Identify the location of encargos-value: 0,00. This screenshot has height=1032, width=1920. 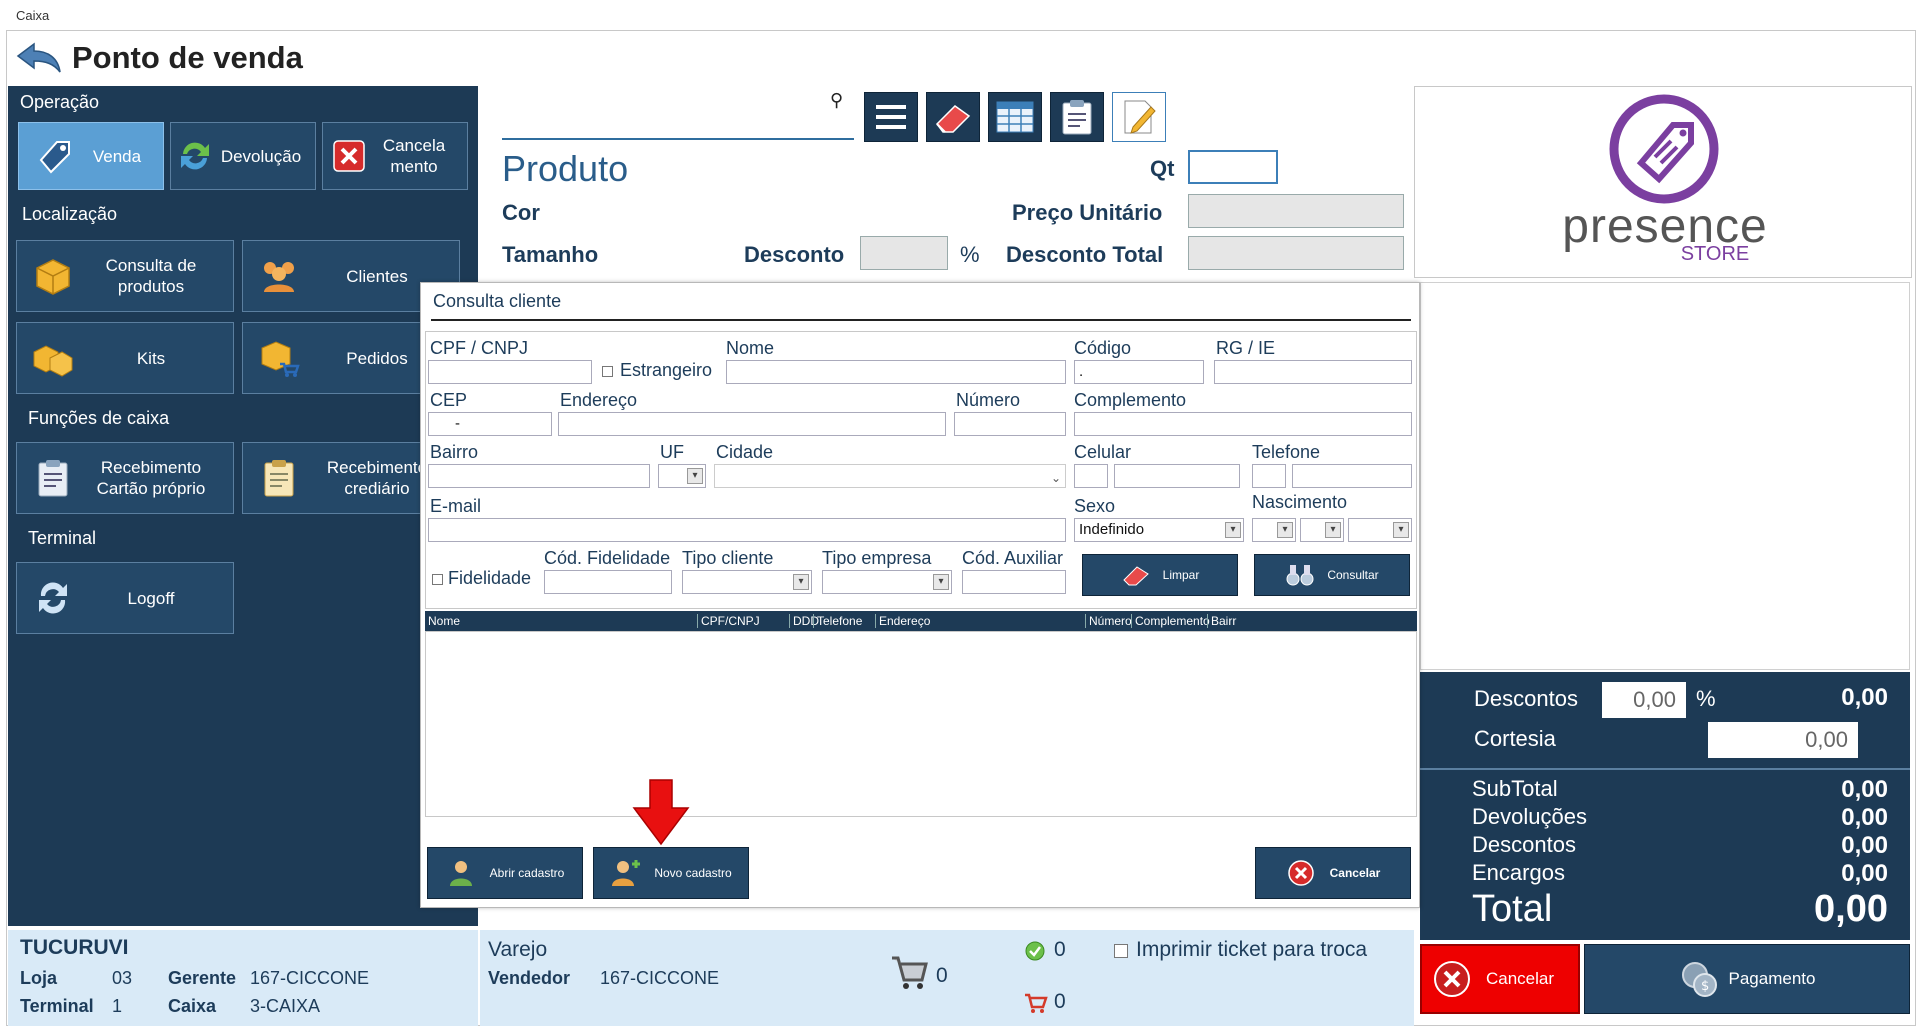
(1864, 873).